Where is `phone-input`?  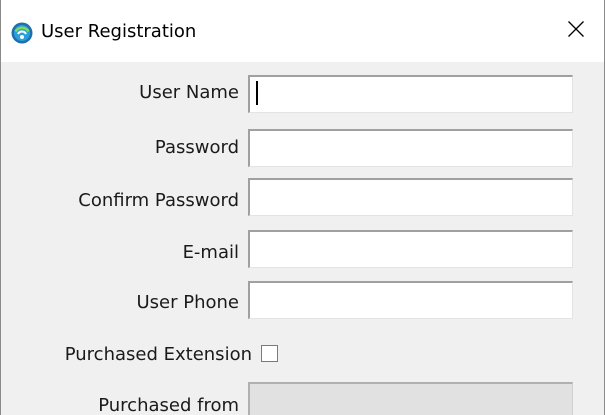
phone-input is located at coordinates (410, 300).